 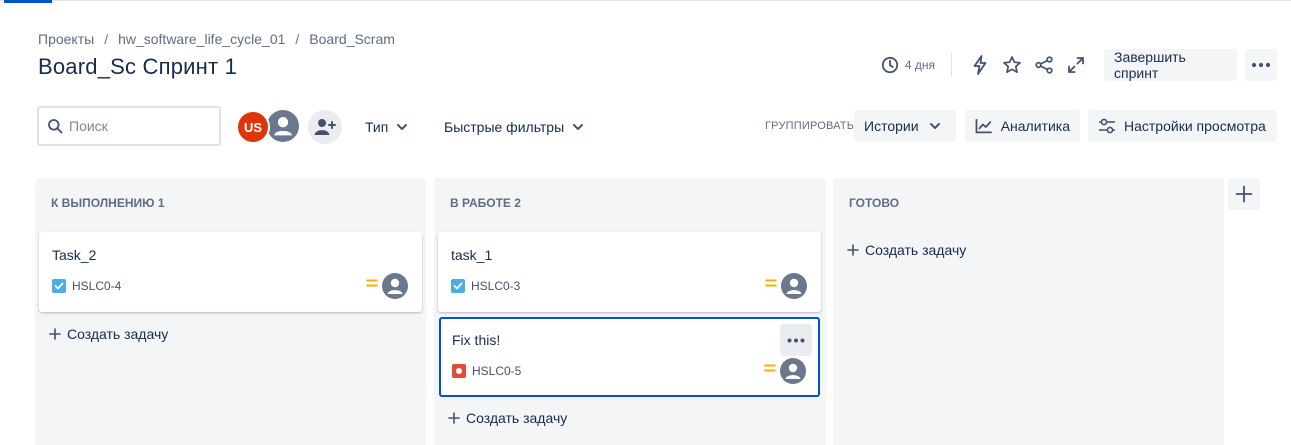 What do you see at coordinates (1195, 126) in the screenshot?
I see `view-settings-label: Настройки просмотра` at bounding box center [1195, 126].